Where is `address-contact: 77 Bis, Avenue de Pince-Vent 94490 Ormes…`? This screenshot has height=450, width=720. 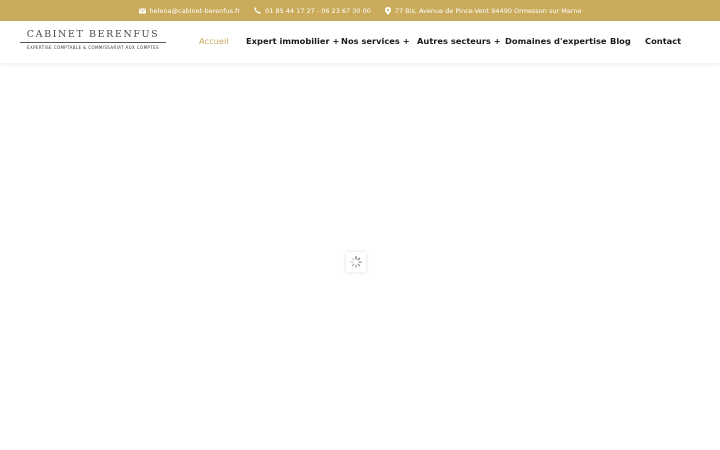
address-contact: 77 Bis, Avenue de Pince-Vent 94490 Ormes… is located at coordinates (483, 10).